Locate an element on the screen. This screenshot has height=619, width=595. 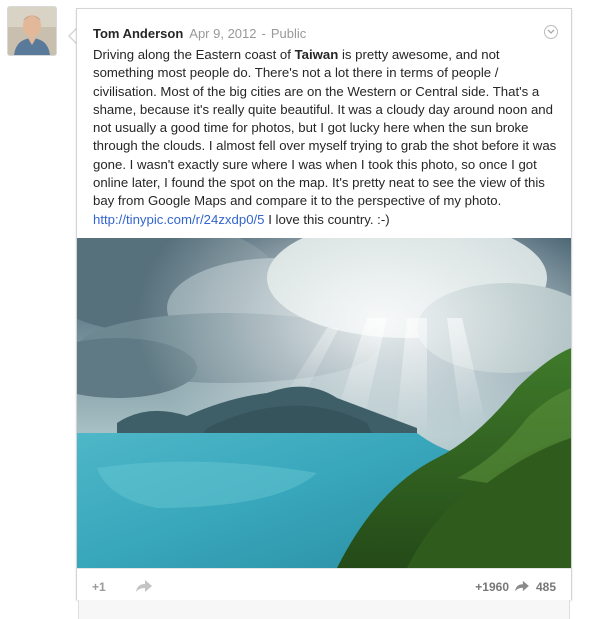
comments-area is located at coordinates (324, 609).